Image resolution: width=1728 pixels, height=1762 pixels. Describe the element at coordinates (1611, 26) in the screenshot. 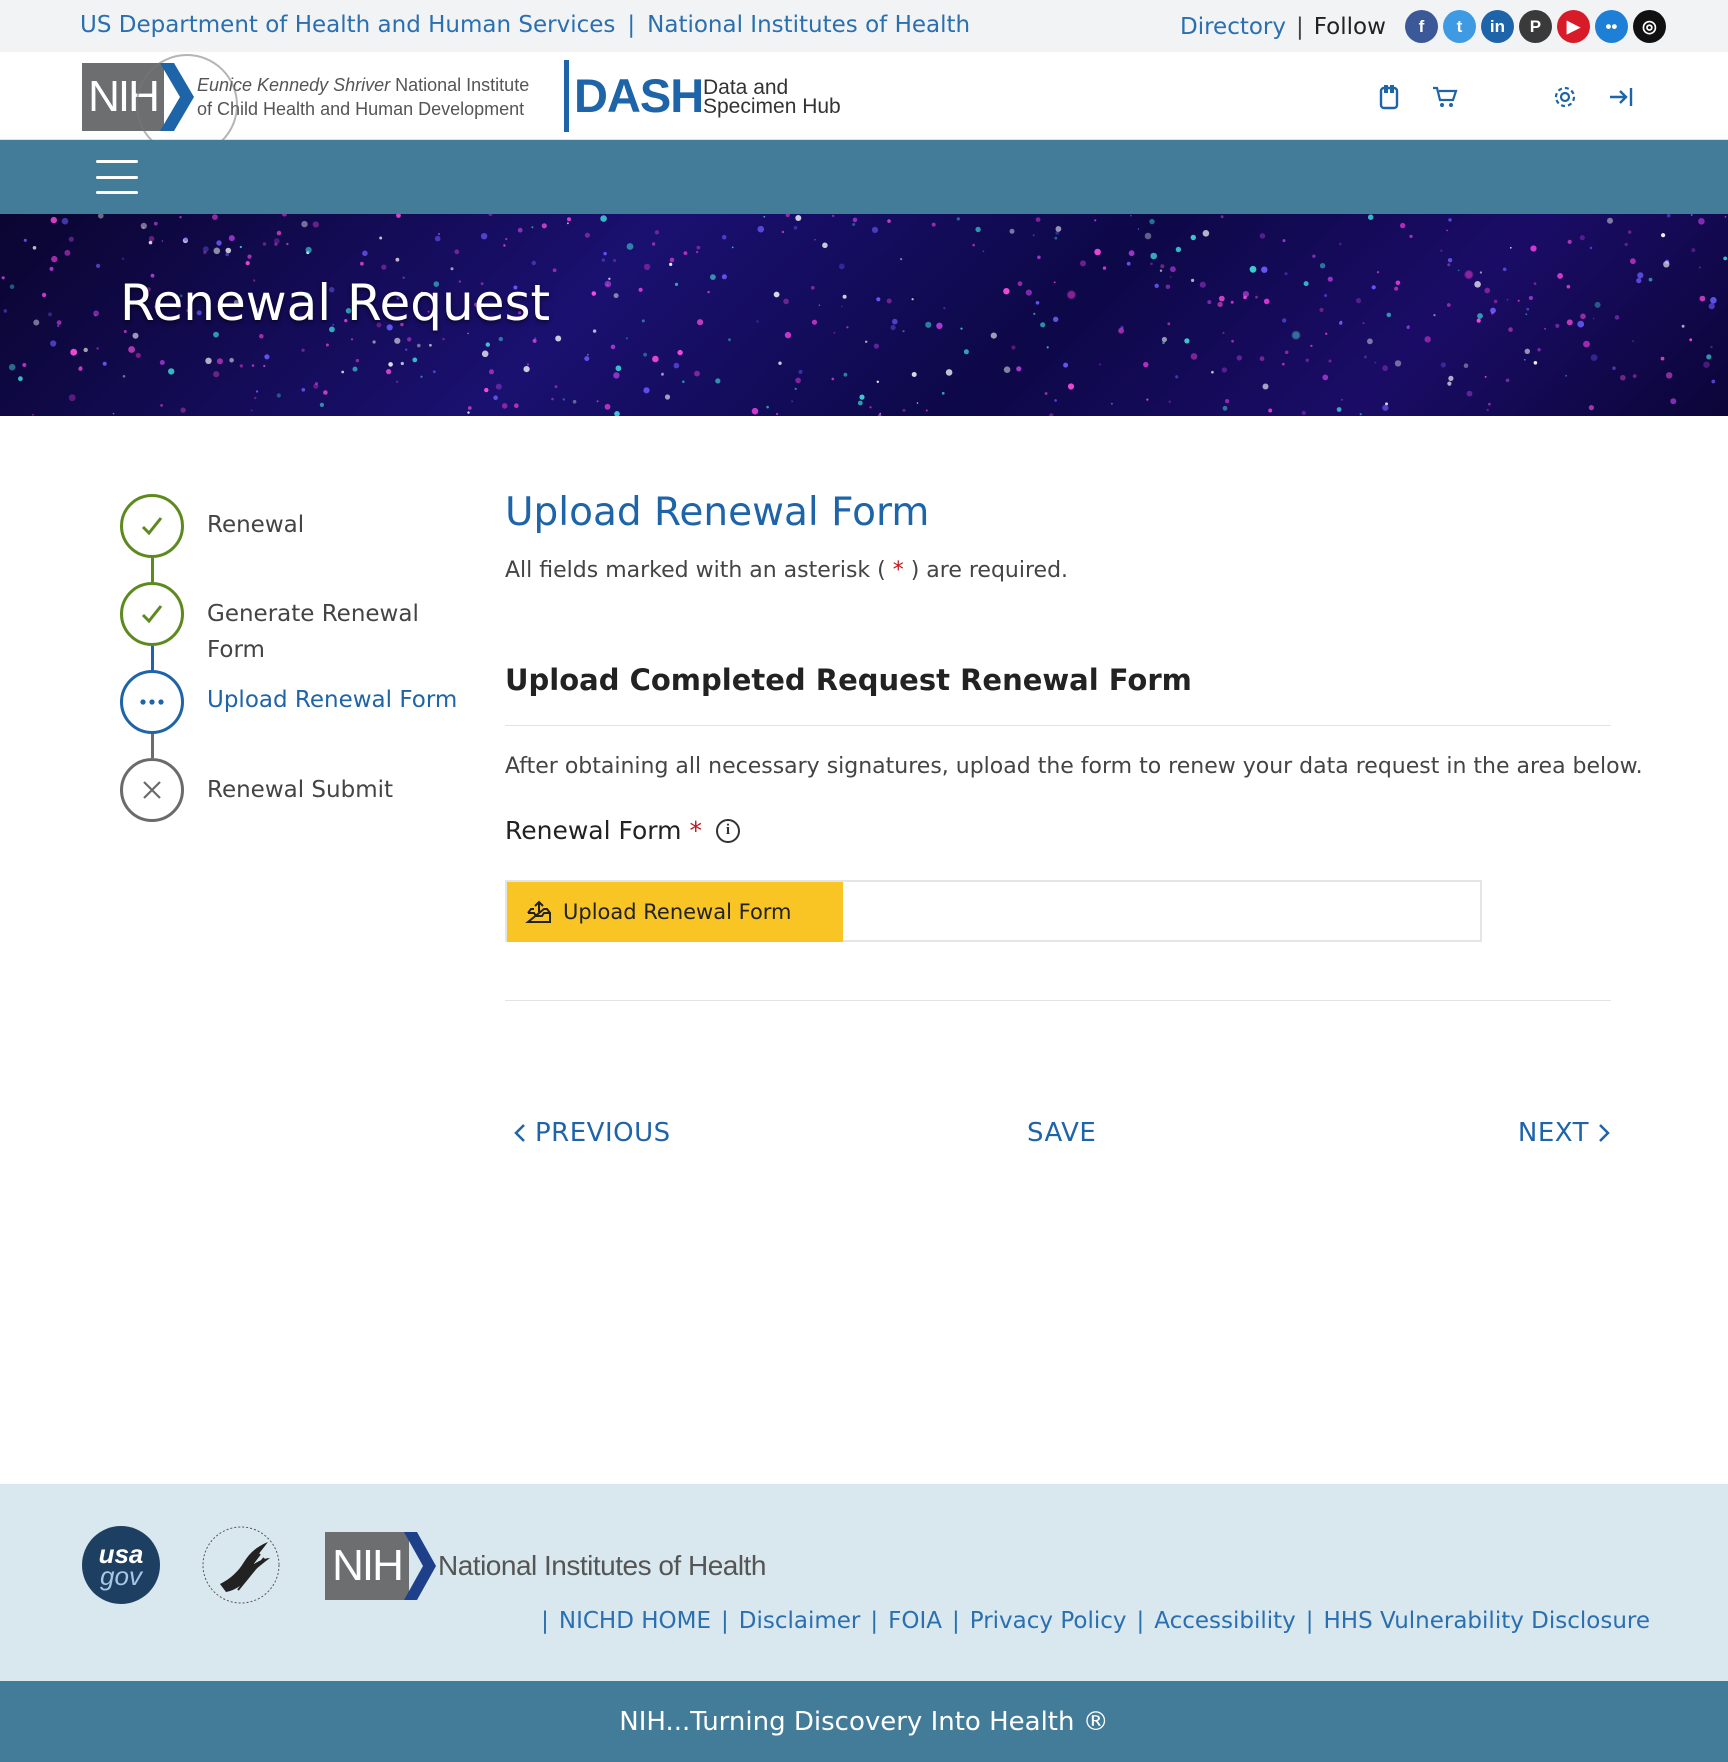

I see `flickr-icon: ••` at that location.